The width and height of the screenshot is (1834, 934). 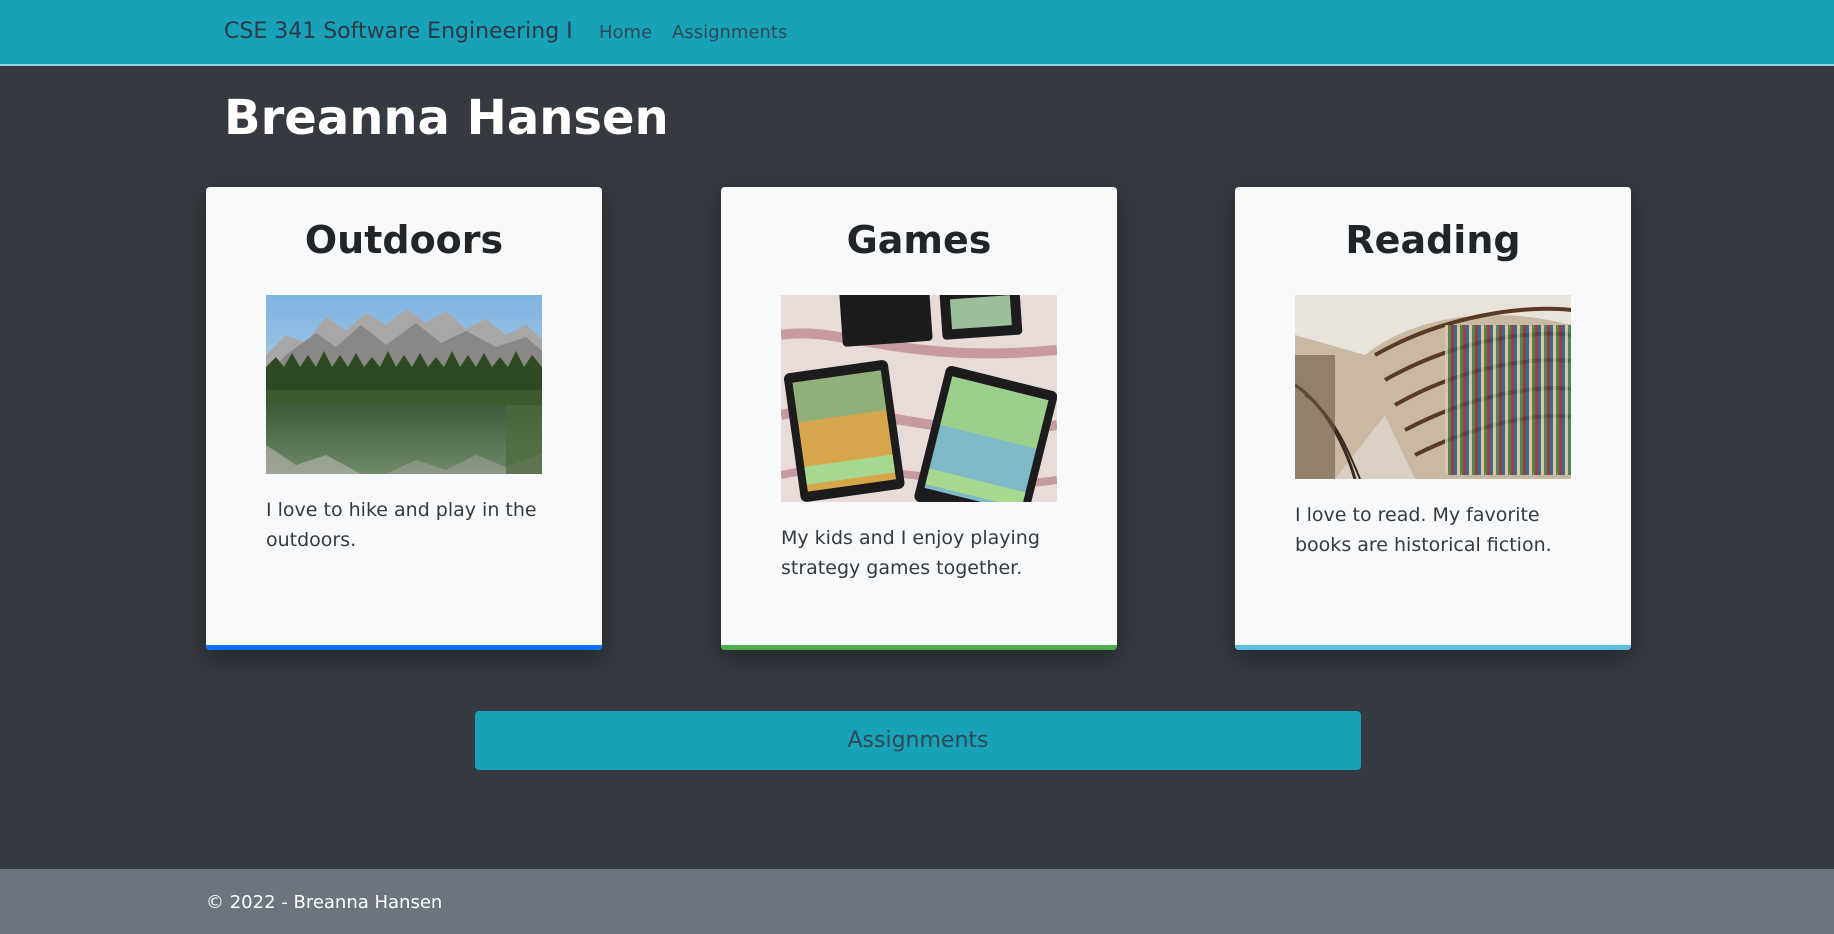 I want to click on footer-copyright: © 2022 - Breanna Hansen, so click(x=324, y=902).